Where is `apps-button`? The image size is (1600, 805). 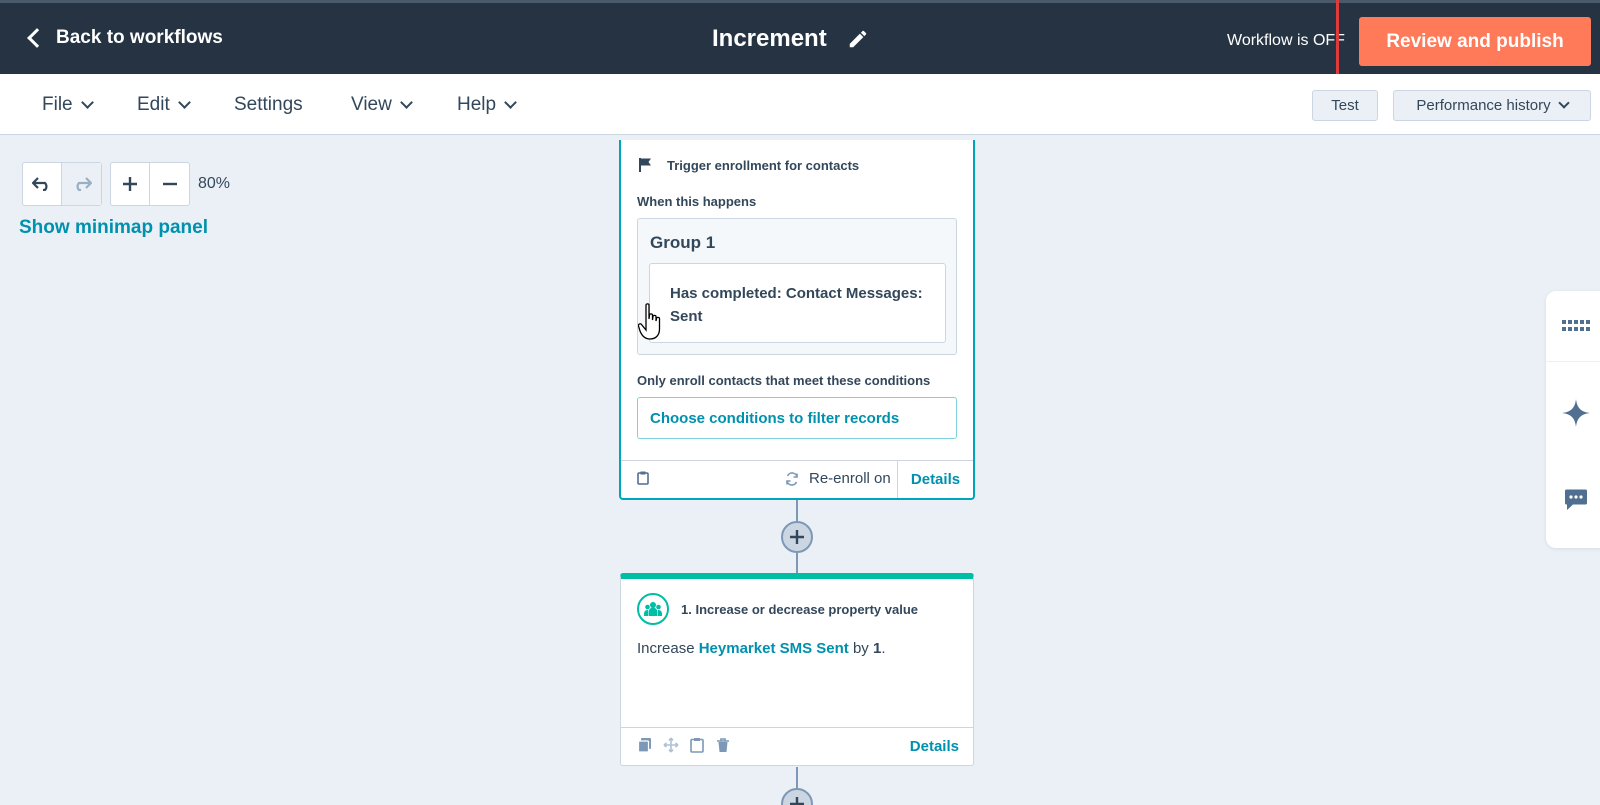
apps-button is located at coordinates (1573, 326).